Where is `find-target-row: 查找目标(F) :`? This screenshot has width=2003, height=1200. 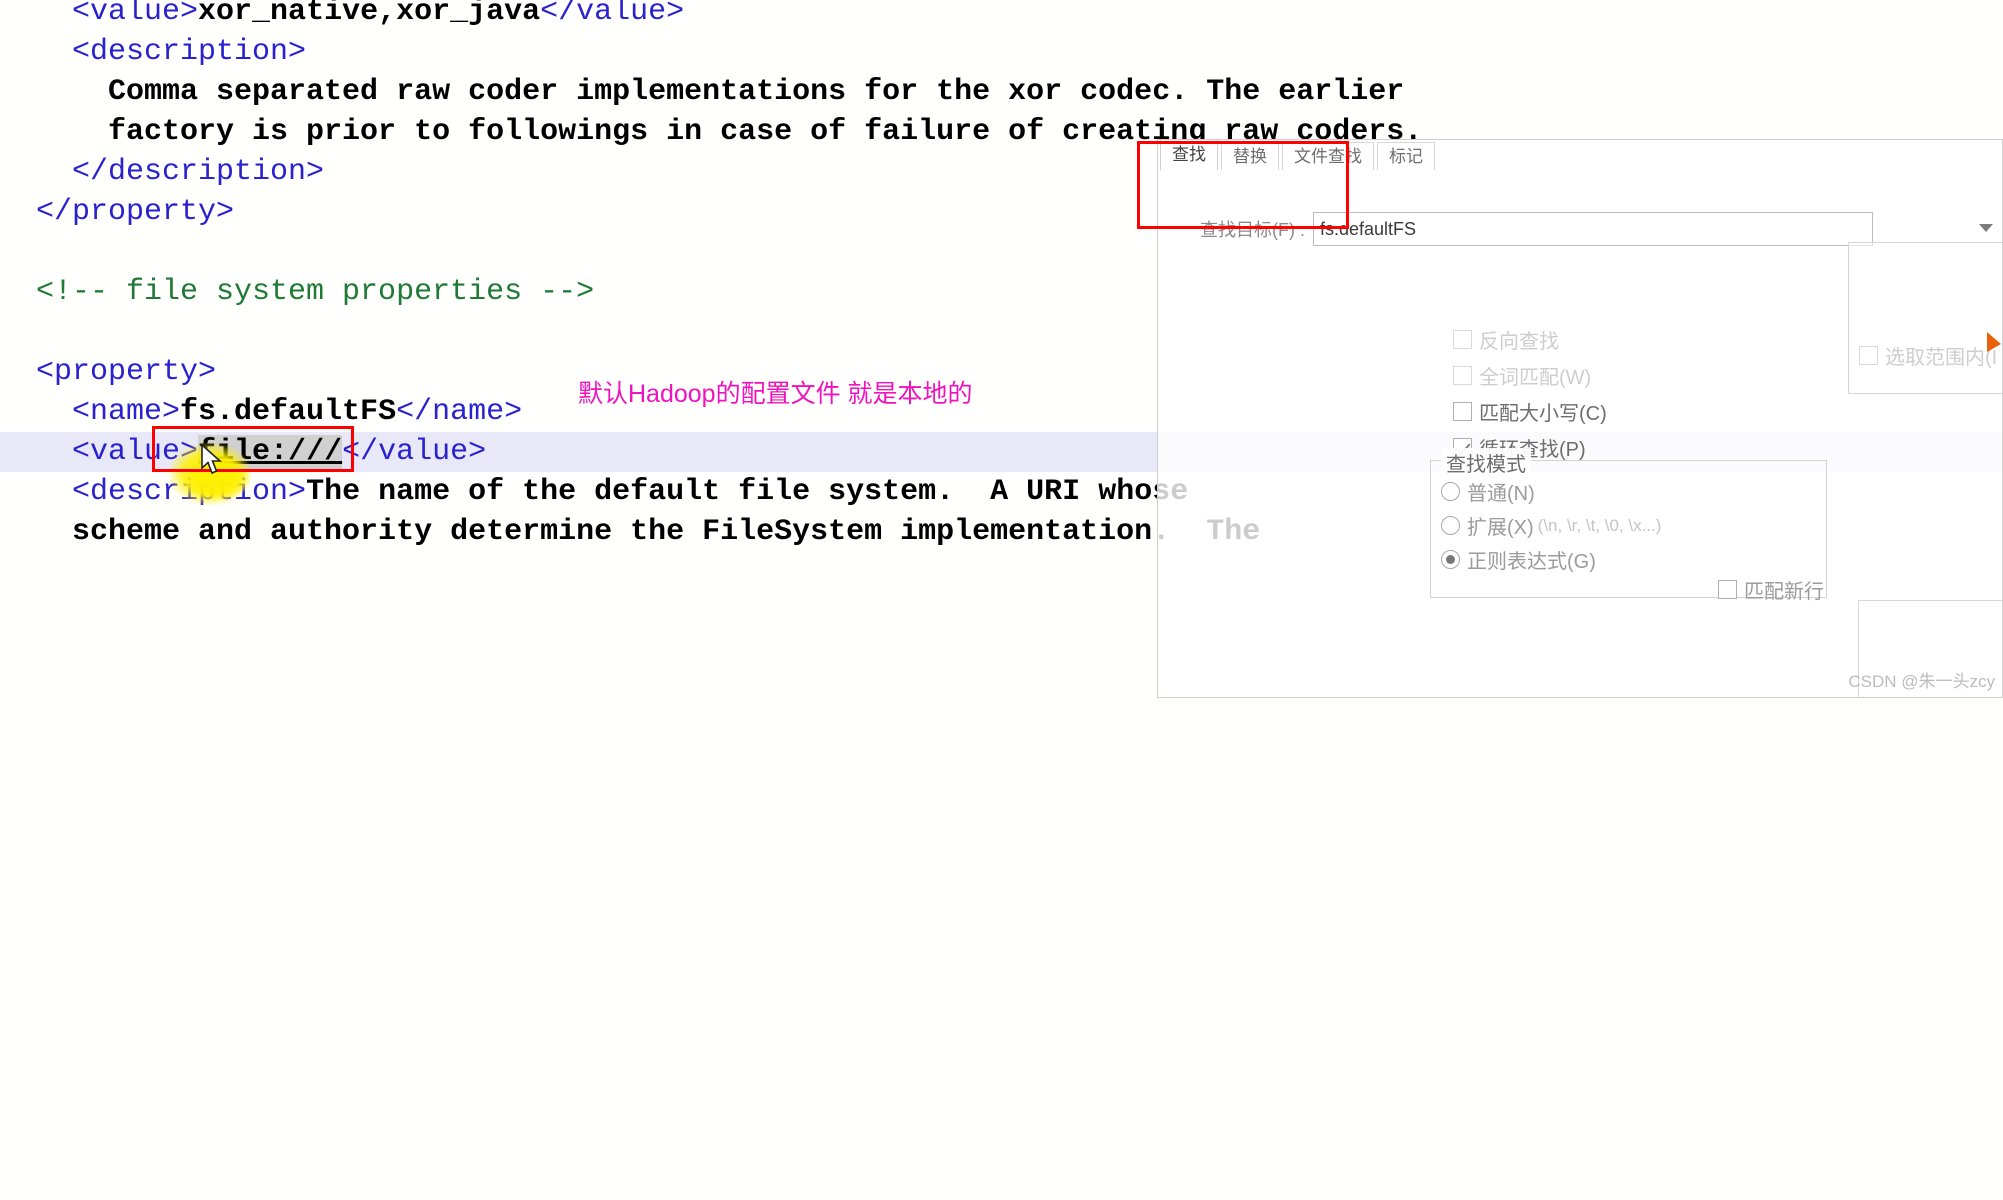
find-target-row: 查找目标(F) : is located at coordinates (1601, 229).